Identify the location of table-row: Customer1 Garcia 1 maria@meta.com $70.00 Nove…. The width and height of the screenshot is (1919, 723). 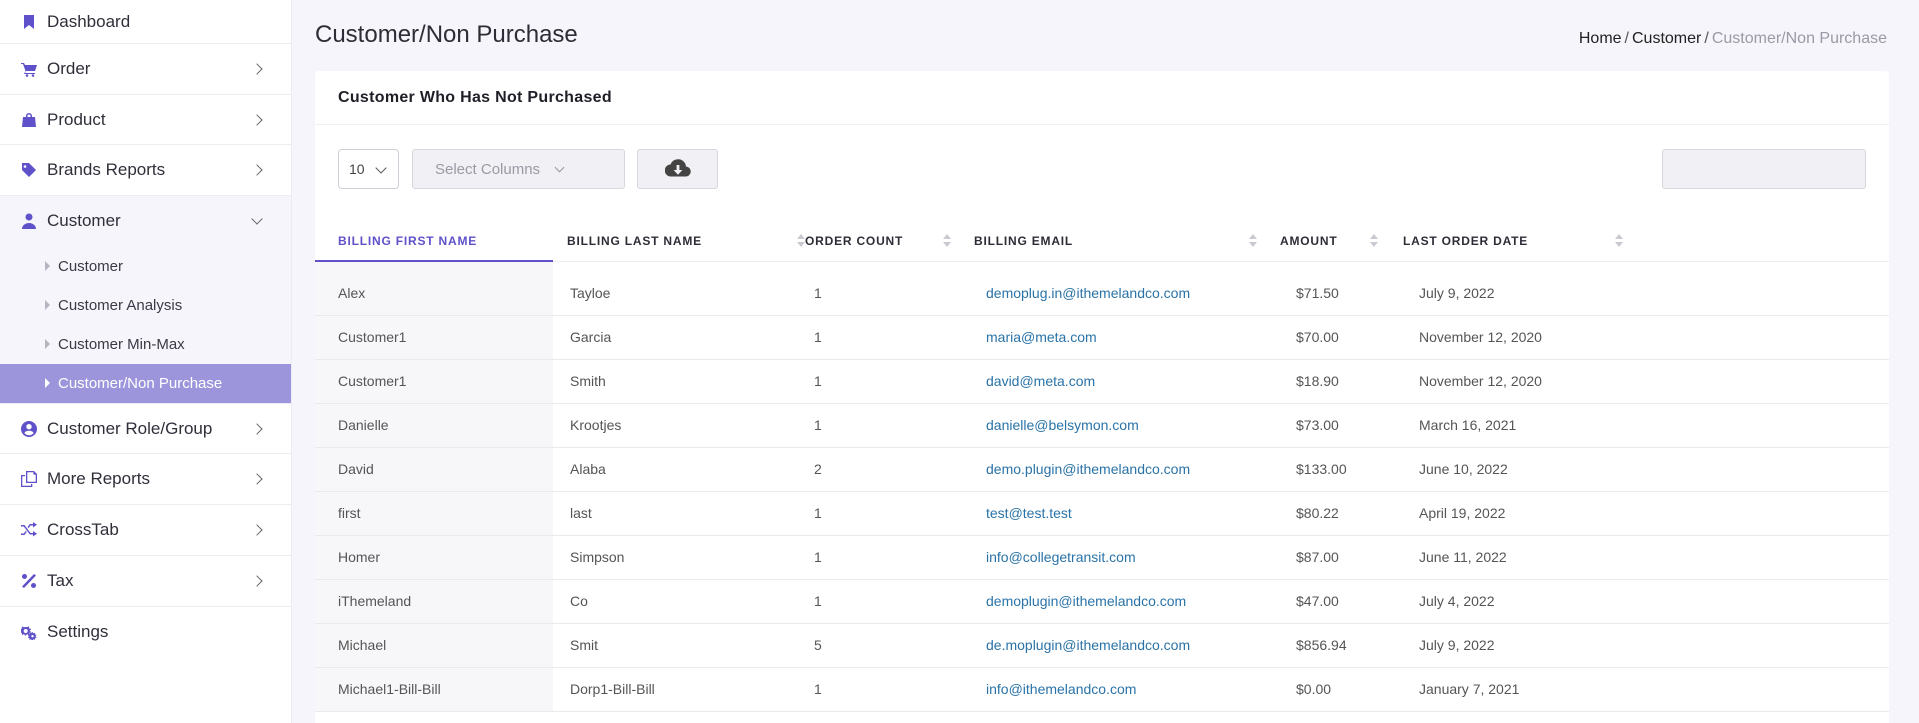
(1102, 337).